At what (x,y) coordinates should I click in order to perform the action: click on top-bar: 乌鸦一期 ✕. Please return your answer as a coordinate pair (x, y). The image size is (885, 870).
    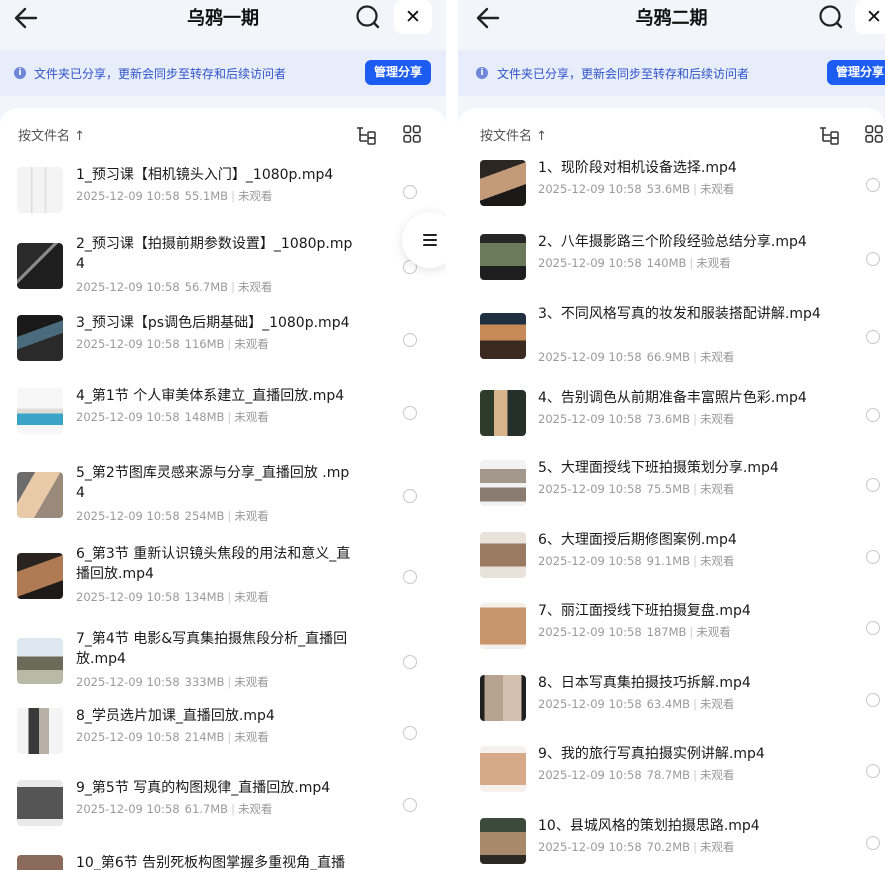
    Looking at the image, I should click on (223, 24).